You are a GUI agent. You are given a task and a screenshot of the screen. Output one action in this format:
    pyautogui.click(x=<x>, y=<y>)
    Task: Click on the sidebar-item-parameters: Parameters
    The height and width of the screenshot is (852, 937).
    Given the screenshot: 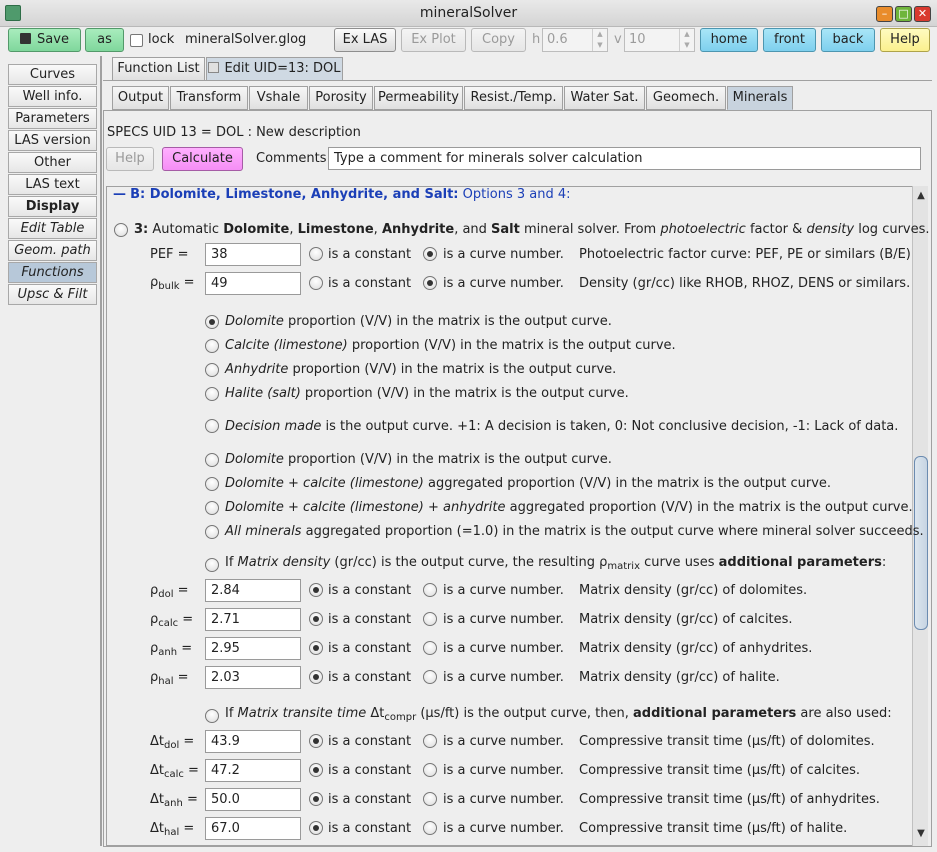 What is the action you would take?
    pyautogui.click(x=52, y=118)
    